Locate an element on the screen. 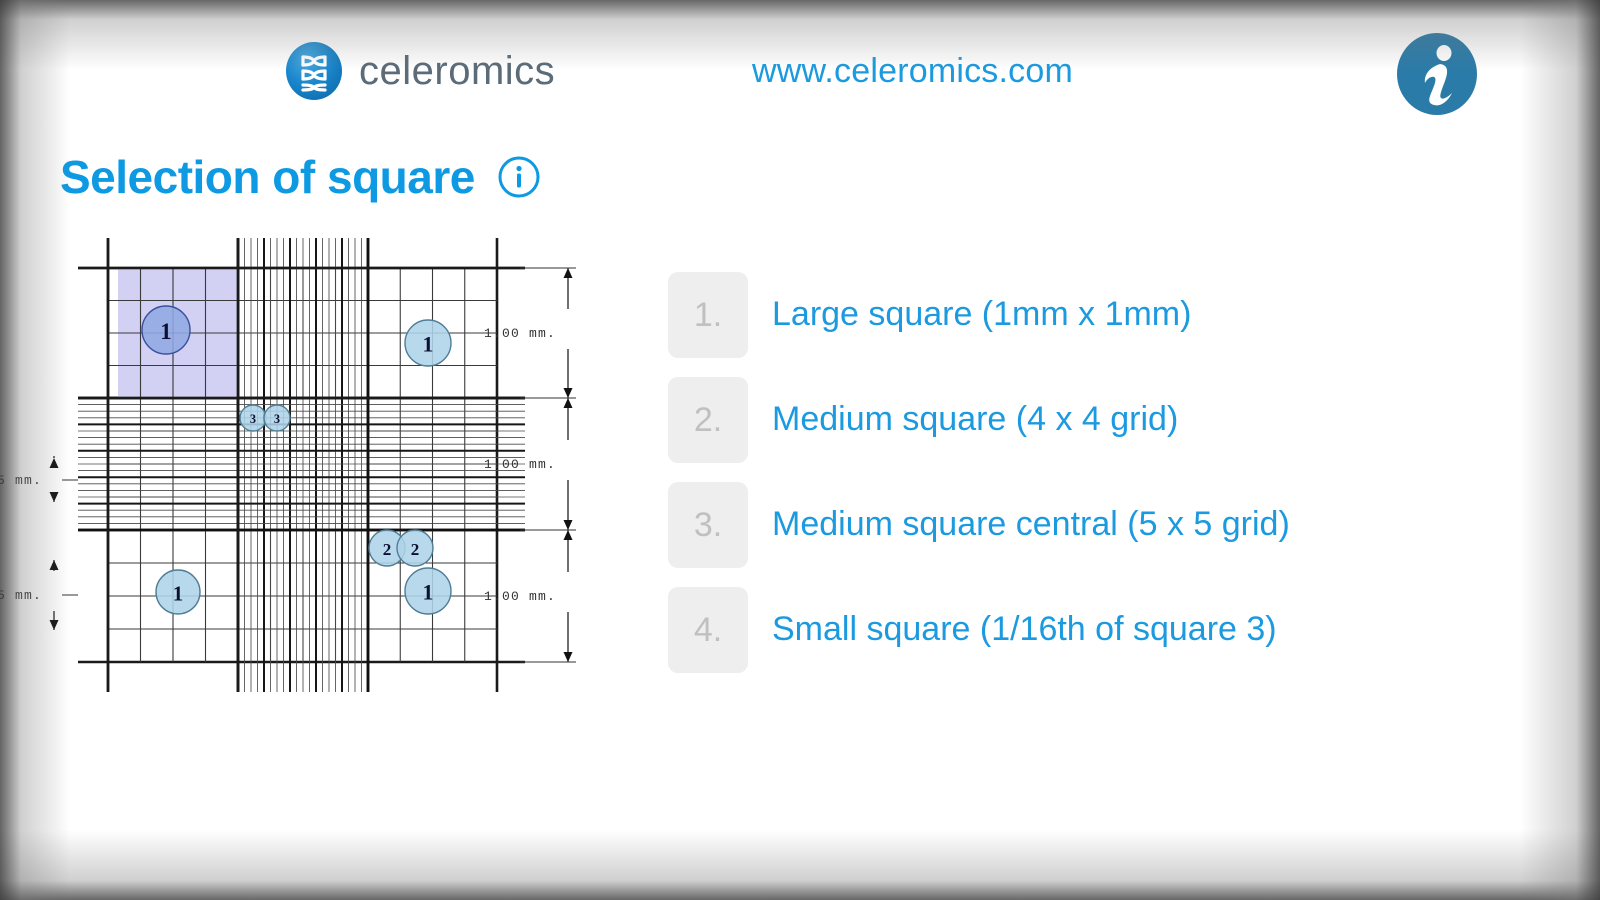  legend-item-label: Large square (1mm x 1mm) is located at coordinates (982, 314).